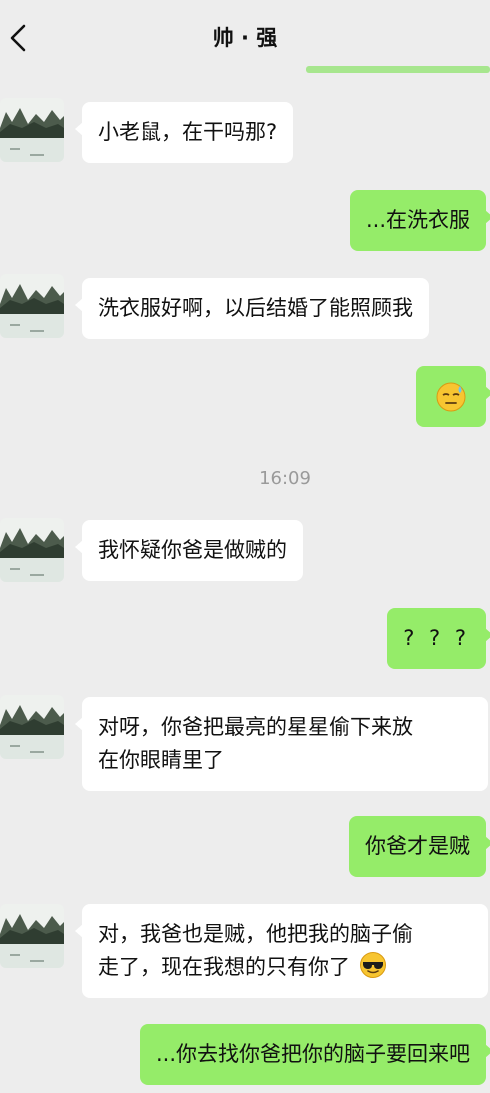 This screenshot has width=490, height=1093. I want to click on message-bubble-incoming: 我怀疑你爸是做贼的, so click(189, 550).